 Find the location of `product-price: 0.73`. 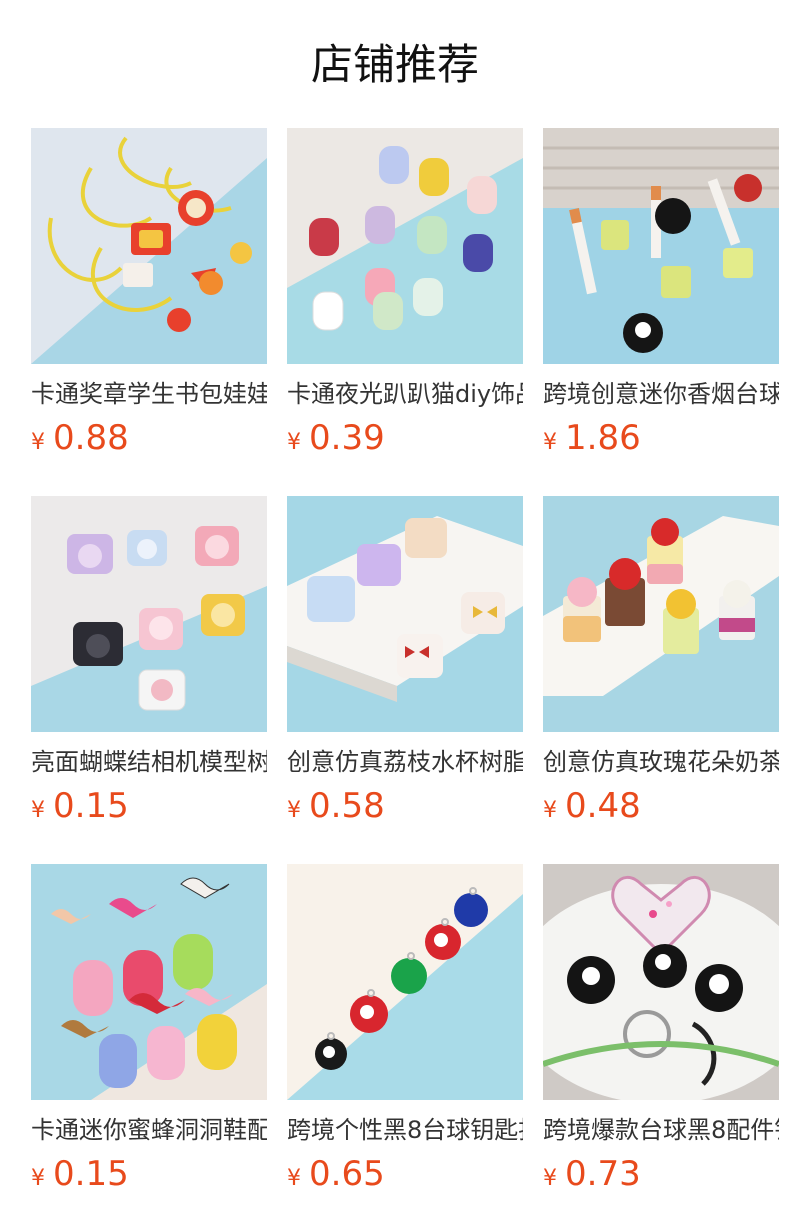

product-price: 0.73 is located at coordinates (603, 1174).